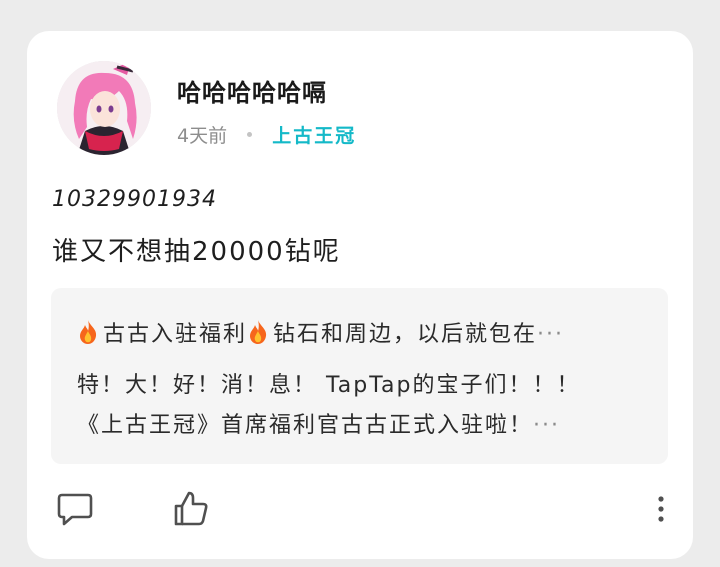 The height and width of the screenshot is (567, 720). I want to click on author-name: 哈哈哈哈哈嗝, so click(252, 90).